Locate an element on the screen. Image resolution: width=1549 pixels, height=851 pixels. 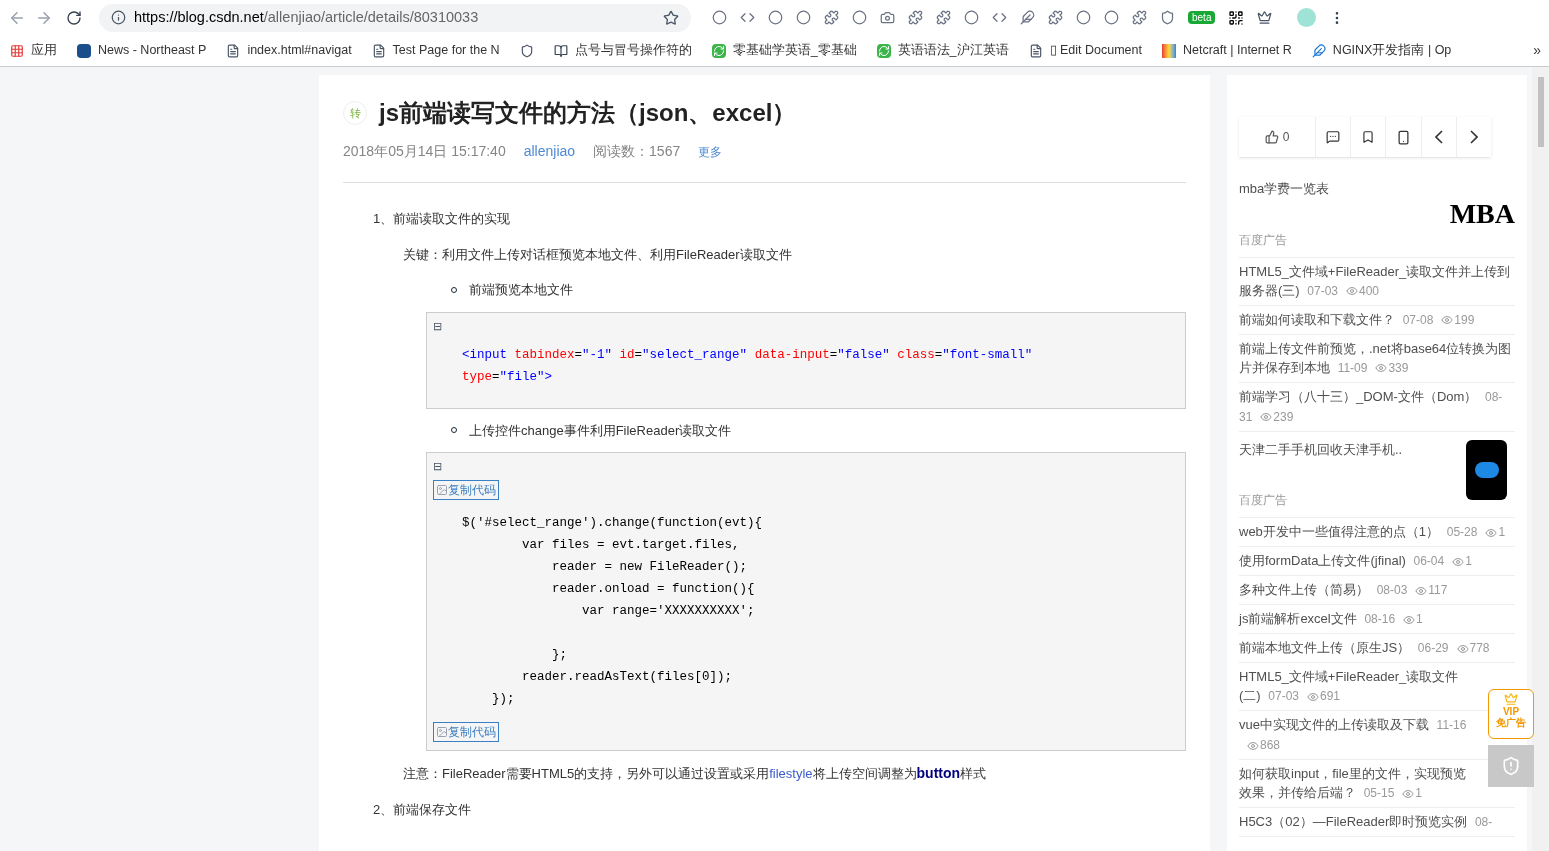
related-article: HTML5_文件域+FileReader_读取文件(二) 07-03 691 is located at coordinates (1353, 686).